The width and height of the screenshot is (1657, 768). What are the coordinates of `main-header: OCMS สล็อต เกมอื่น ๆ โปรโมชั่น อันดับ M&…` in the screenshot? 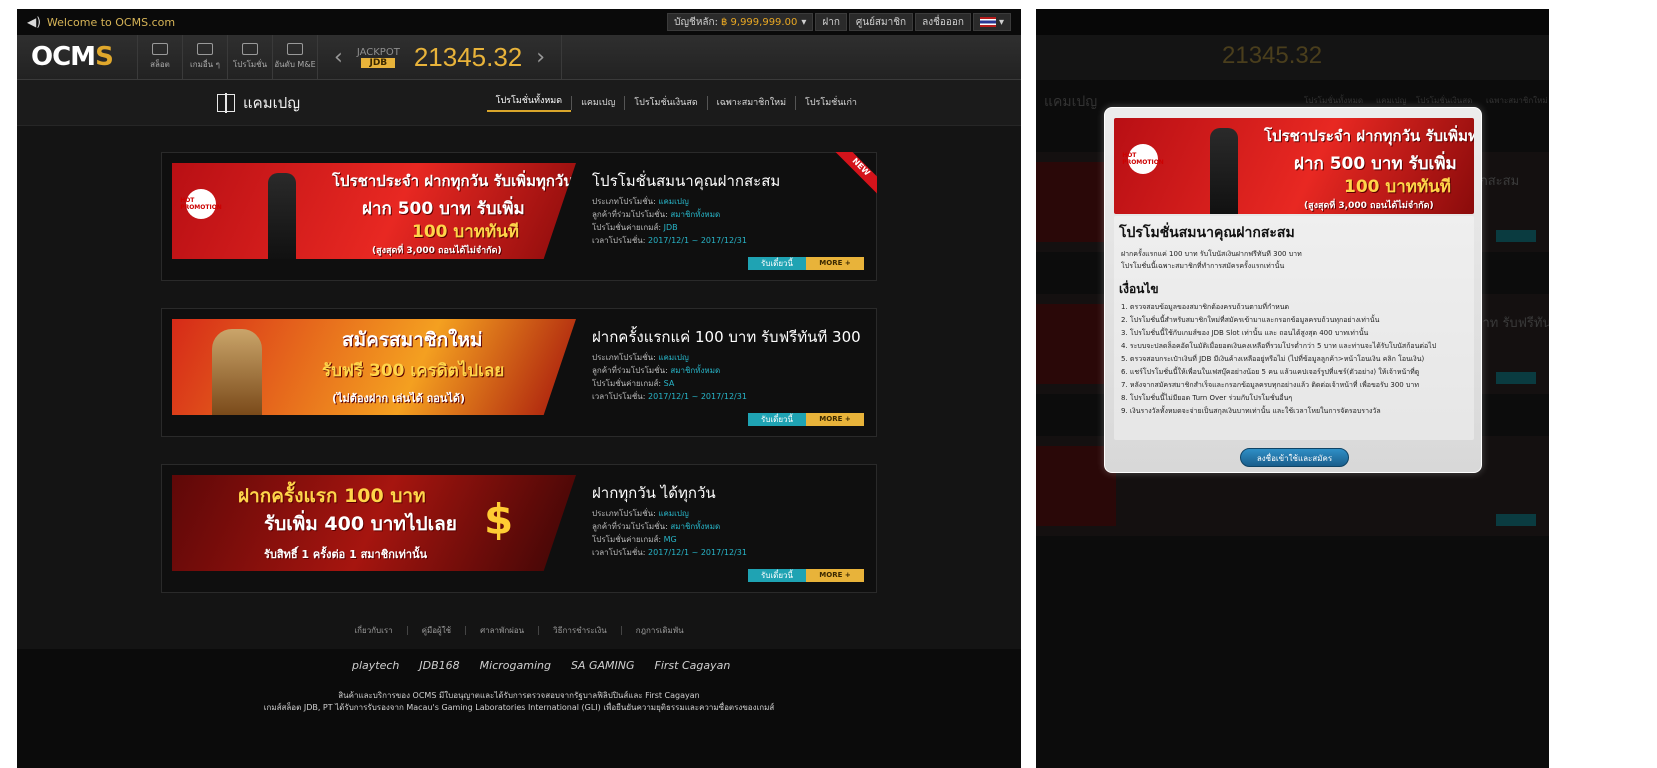 It's located at (519, 57).